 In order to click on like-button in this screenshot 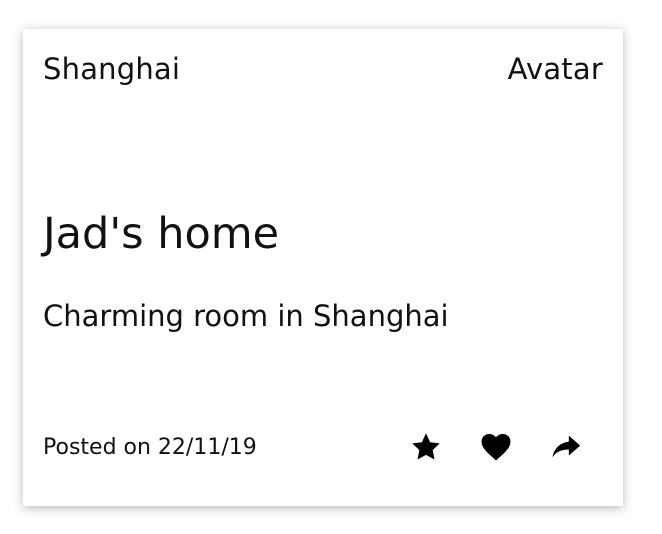, I will do `click(496, 447)`.